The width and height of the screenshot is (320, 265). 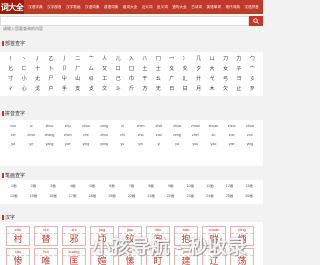 I want to click on radical-link: 勹, so click(x=252, y=58).